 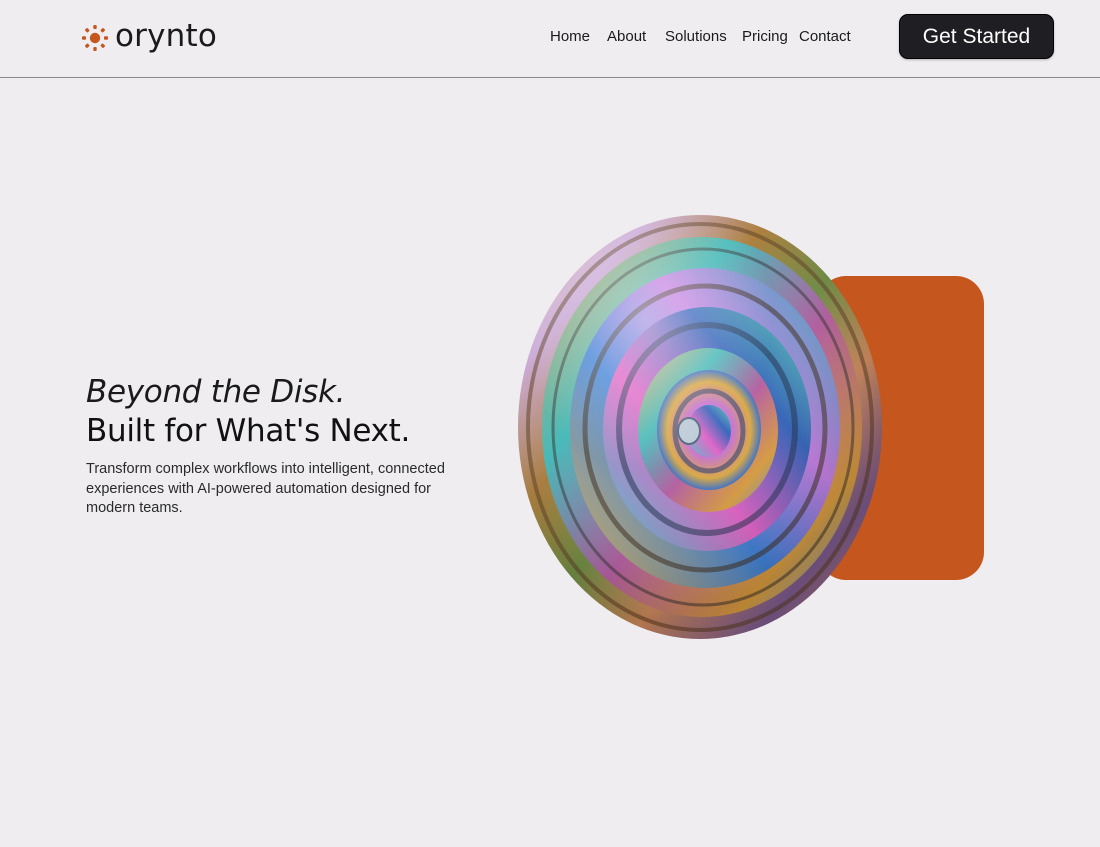 I want to click on hero-headline-italic: Beyond the Disk., so click(x=216, y=392).